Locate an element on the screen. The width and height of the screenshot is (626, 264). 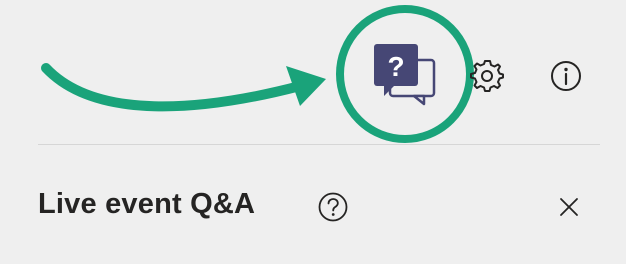
info-button is located at coordinates (566, 76).